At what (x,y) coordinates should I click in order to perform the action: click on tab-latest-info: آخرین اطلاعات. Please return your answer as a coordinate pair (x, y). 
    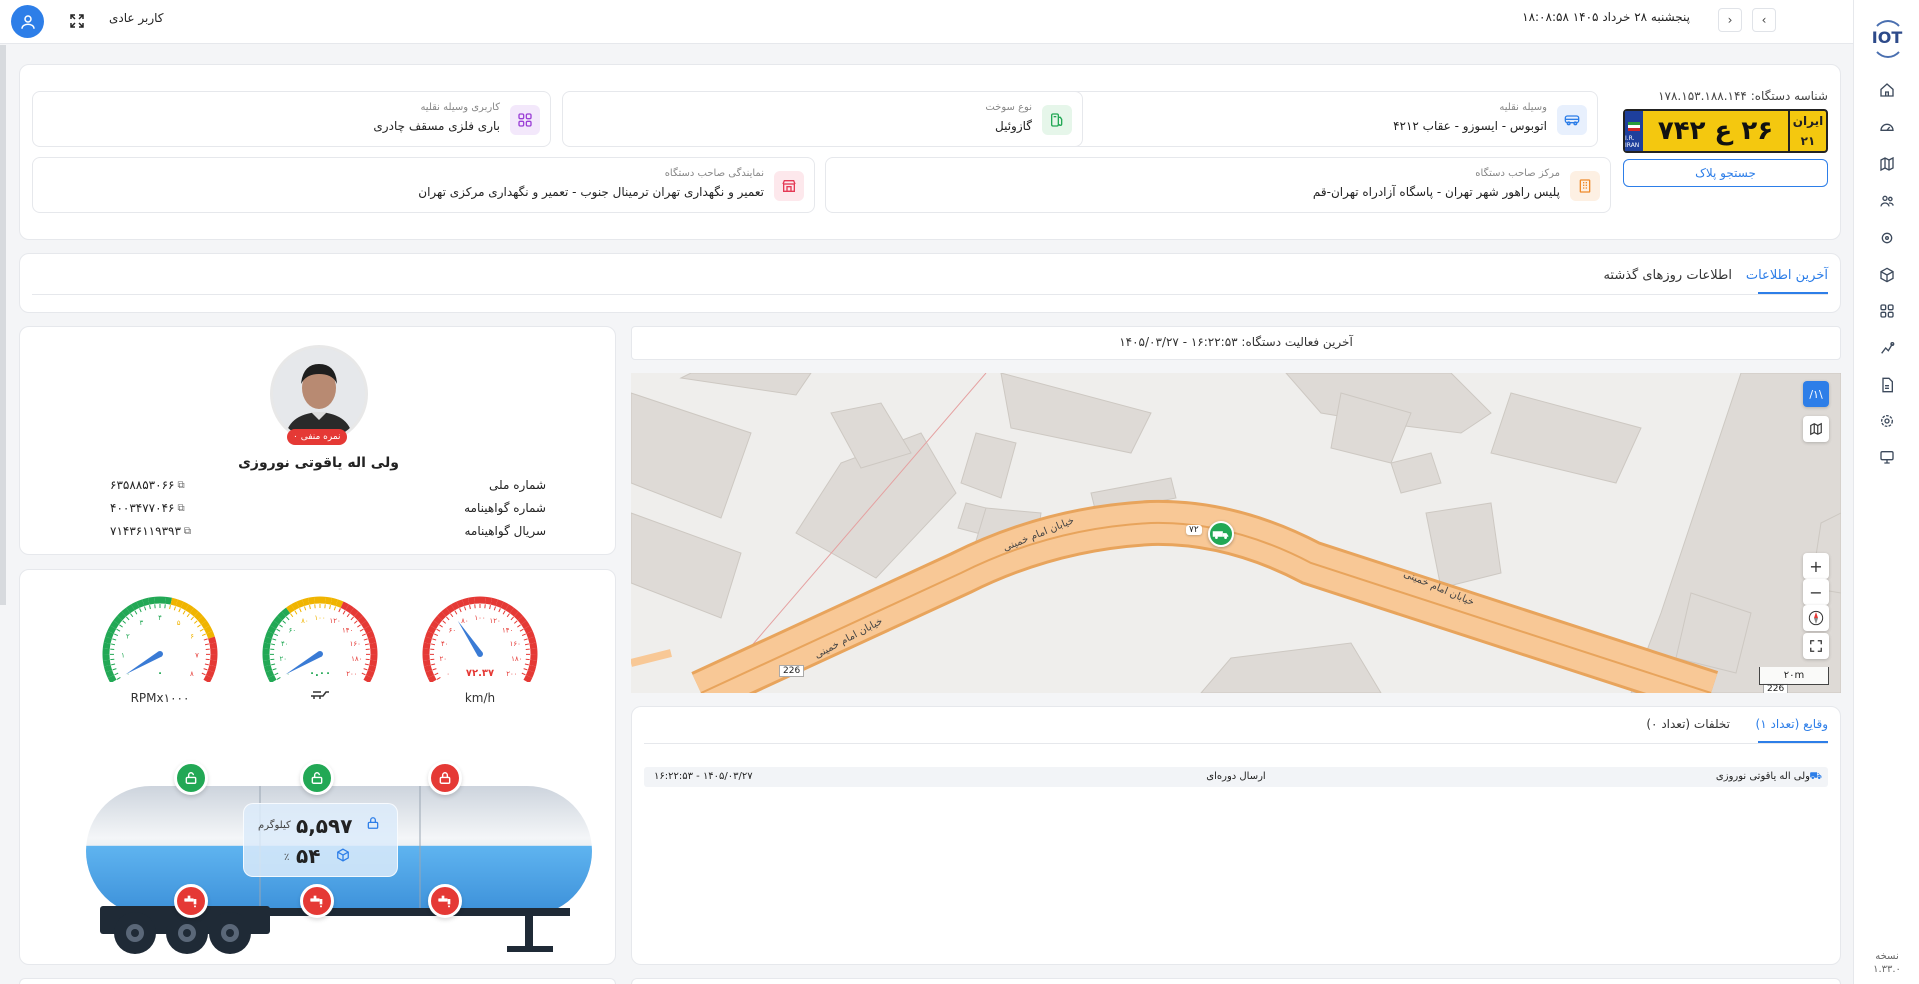
    Looking at the image, I should click on (1787, 275).